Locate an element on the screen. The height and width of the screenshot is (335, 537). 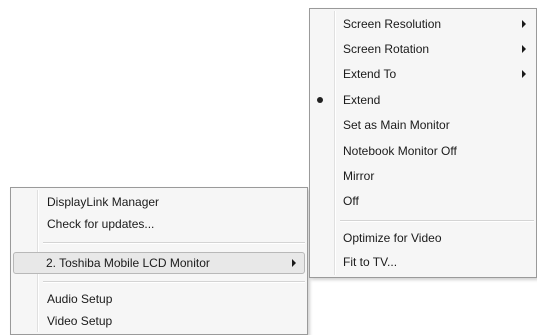
menu-item-audio-setup: Audio Setup is located at coordinates (159, 299).